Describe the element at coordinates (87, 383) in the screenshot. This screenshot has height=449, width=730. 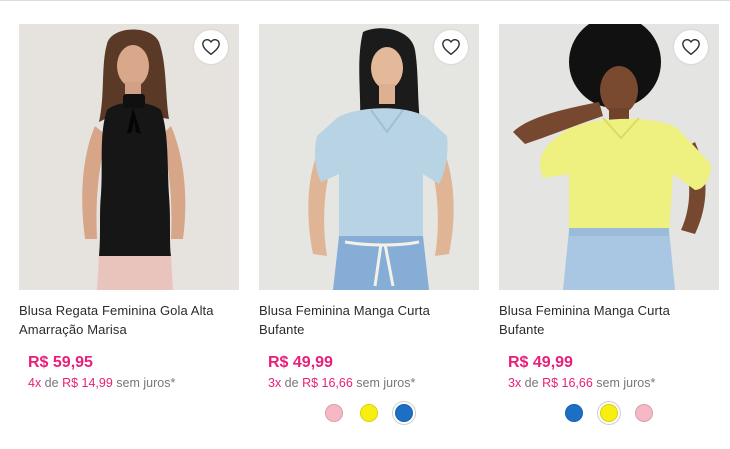
I see `installments-value: R$ 14,99` at that location.